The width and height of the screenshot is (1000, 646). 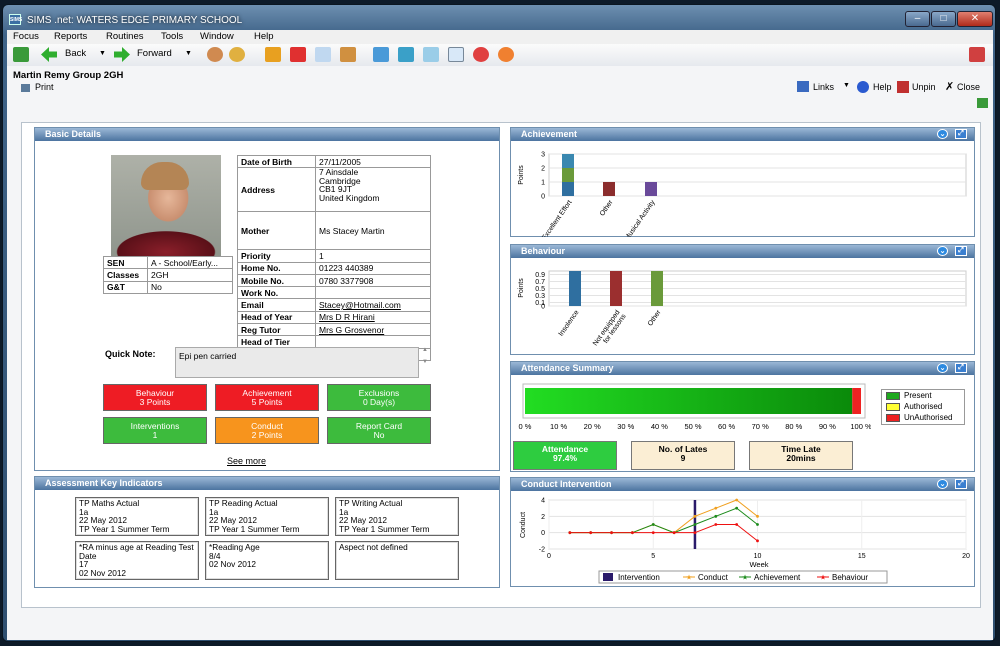 I want to click on logout-icon, so click(x=977, y=54).